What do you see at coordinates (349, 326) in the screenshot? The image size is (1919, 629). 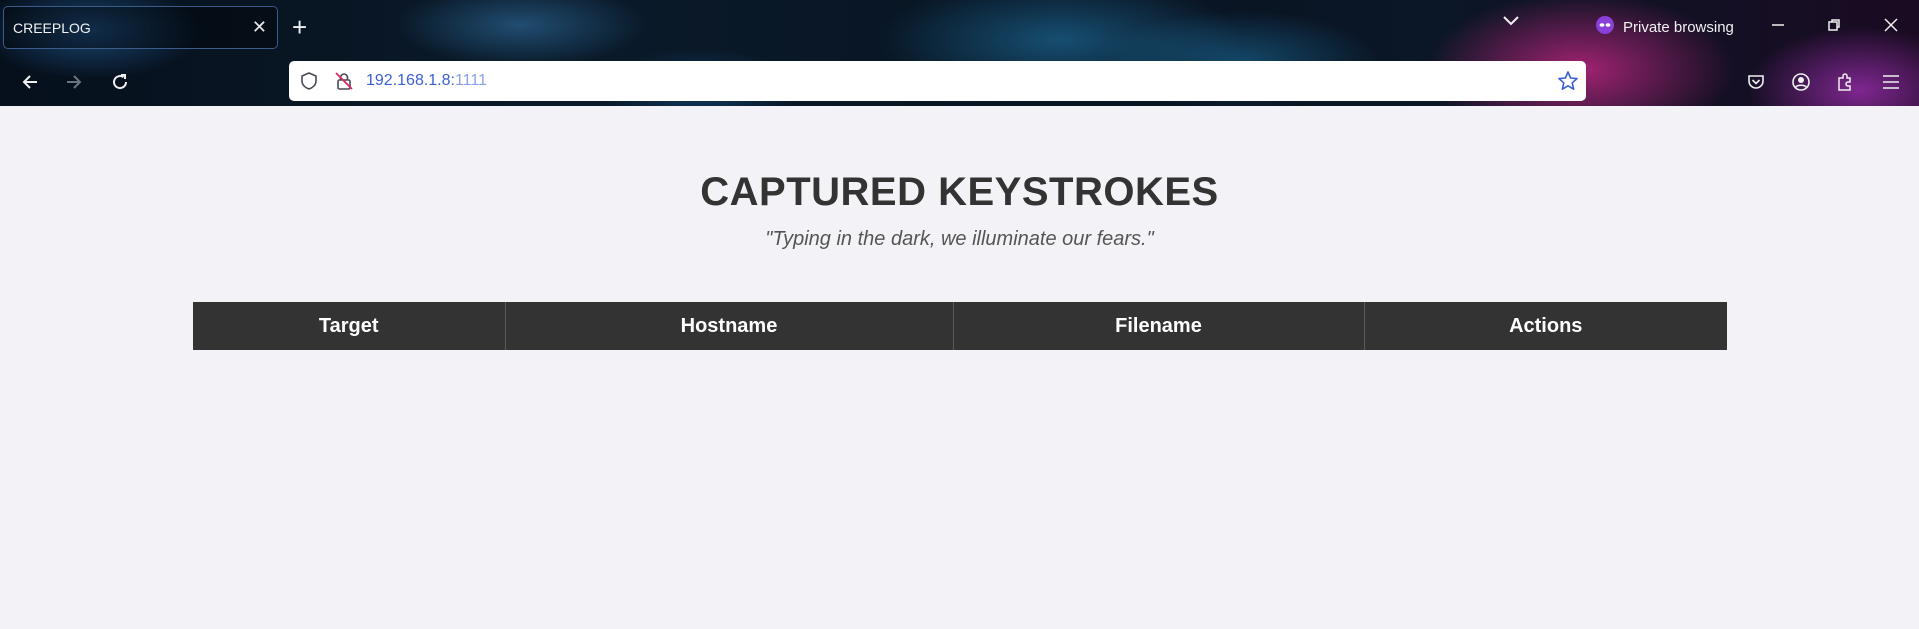 I see `column-header-target: Target` at bounding box center [349, 326].